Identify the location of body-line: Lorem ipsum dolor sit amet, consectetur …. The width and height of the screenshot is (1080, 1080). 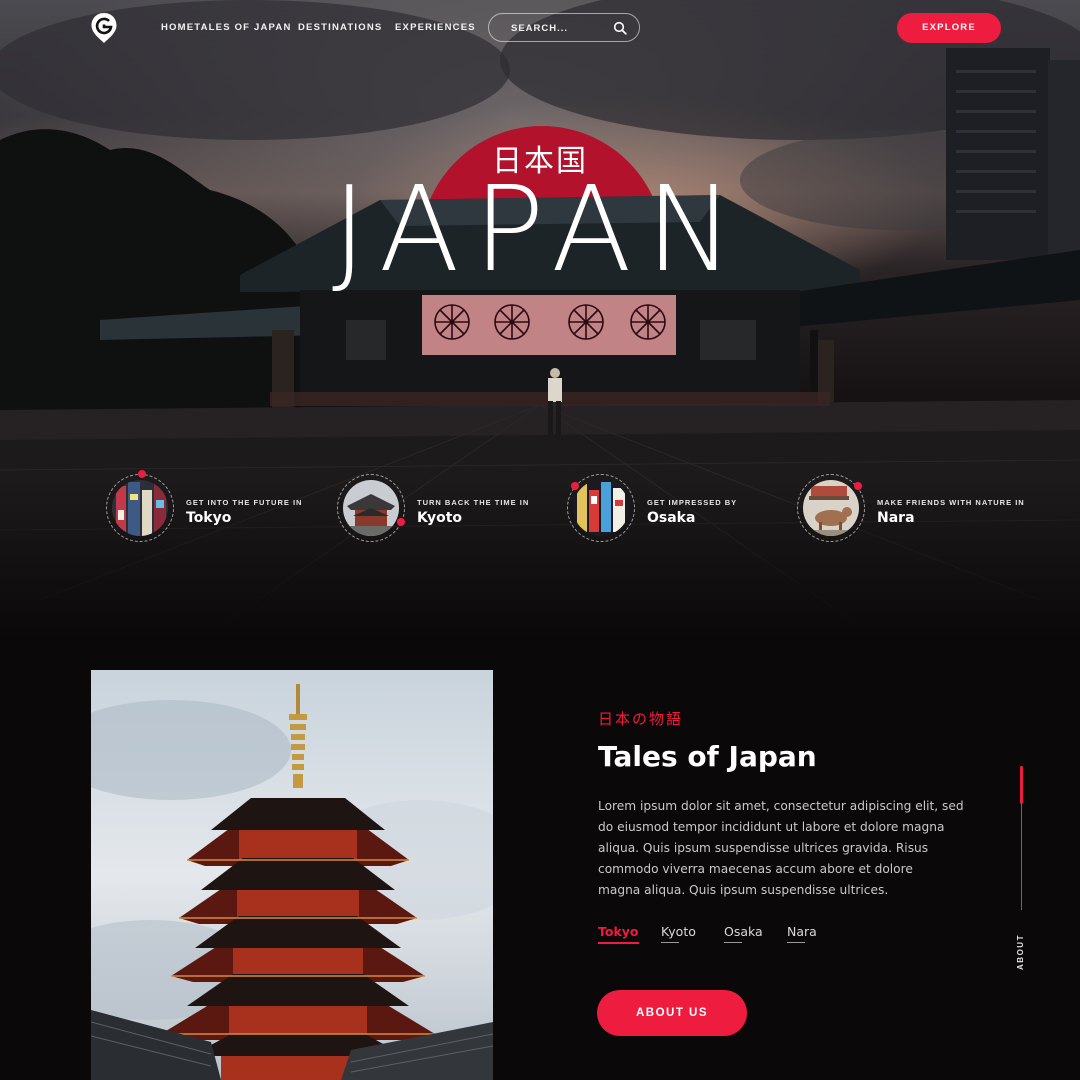
(781, 806).